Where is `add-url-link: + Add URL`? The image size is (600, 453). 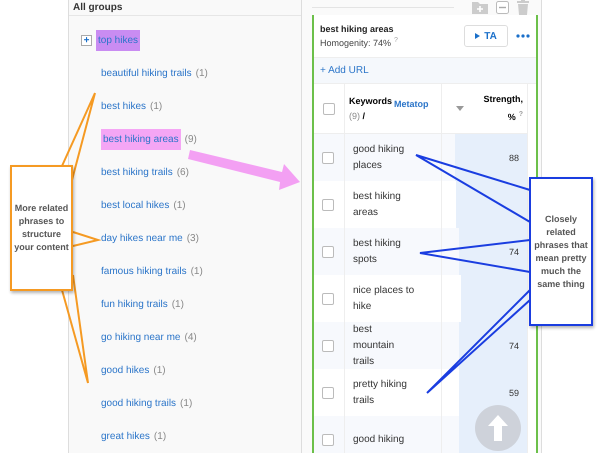 add-url-link: + Add URL is located at coordinates (344, 70).